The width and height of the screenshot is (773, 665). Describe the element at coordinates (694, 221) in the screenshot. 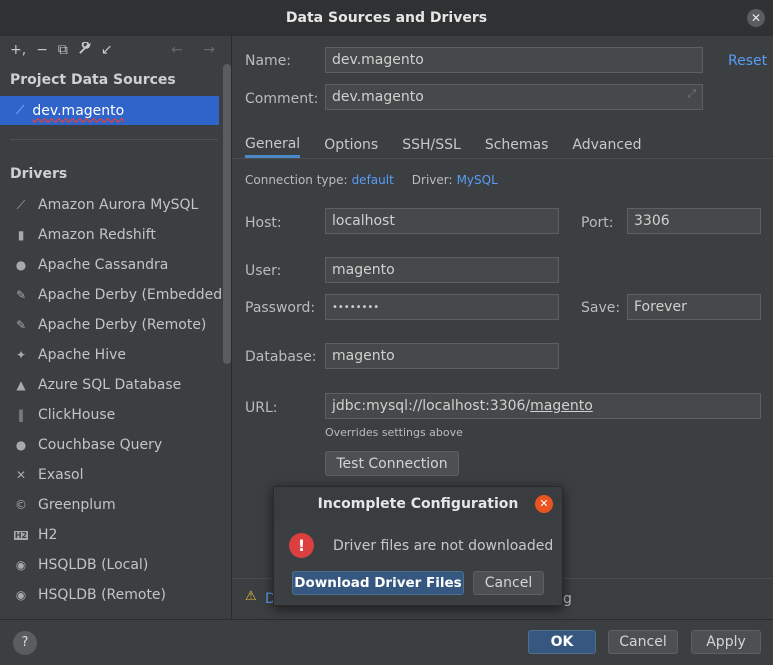

I see `port-input: 3306` at that location.